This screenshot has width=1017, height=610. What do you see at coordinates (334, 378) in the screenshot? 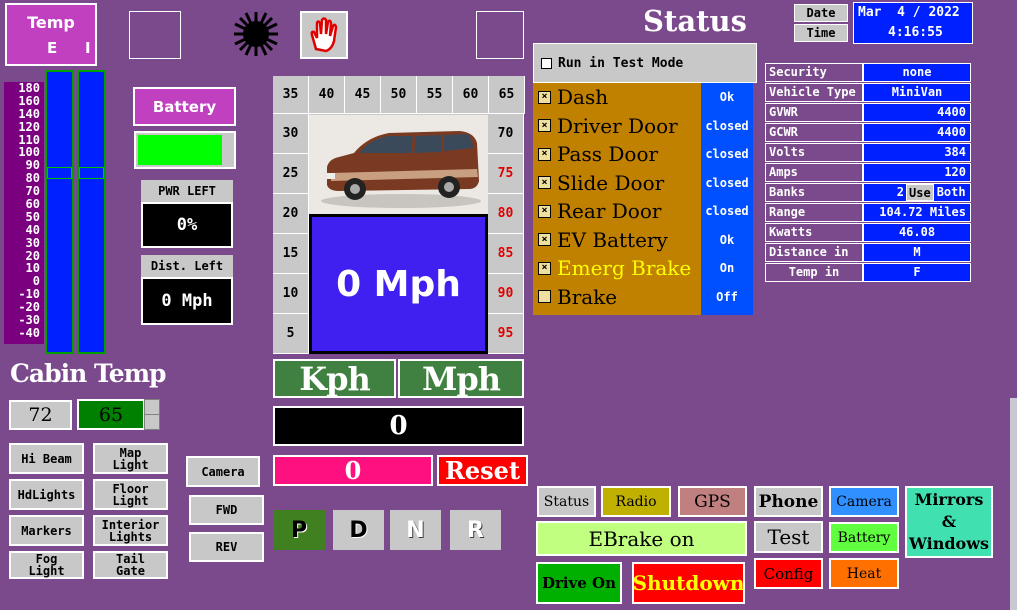
I see `kph-button: Kph` at bounding box center [334, 378].